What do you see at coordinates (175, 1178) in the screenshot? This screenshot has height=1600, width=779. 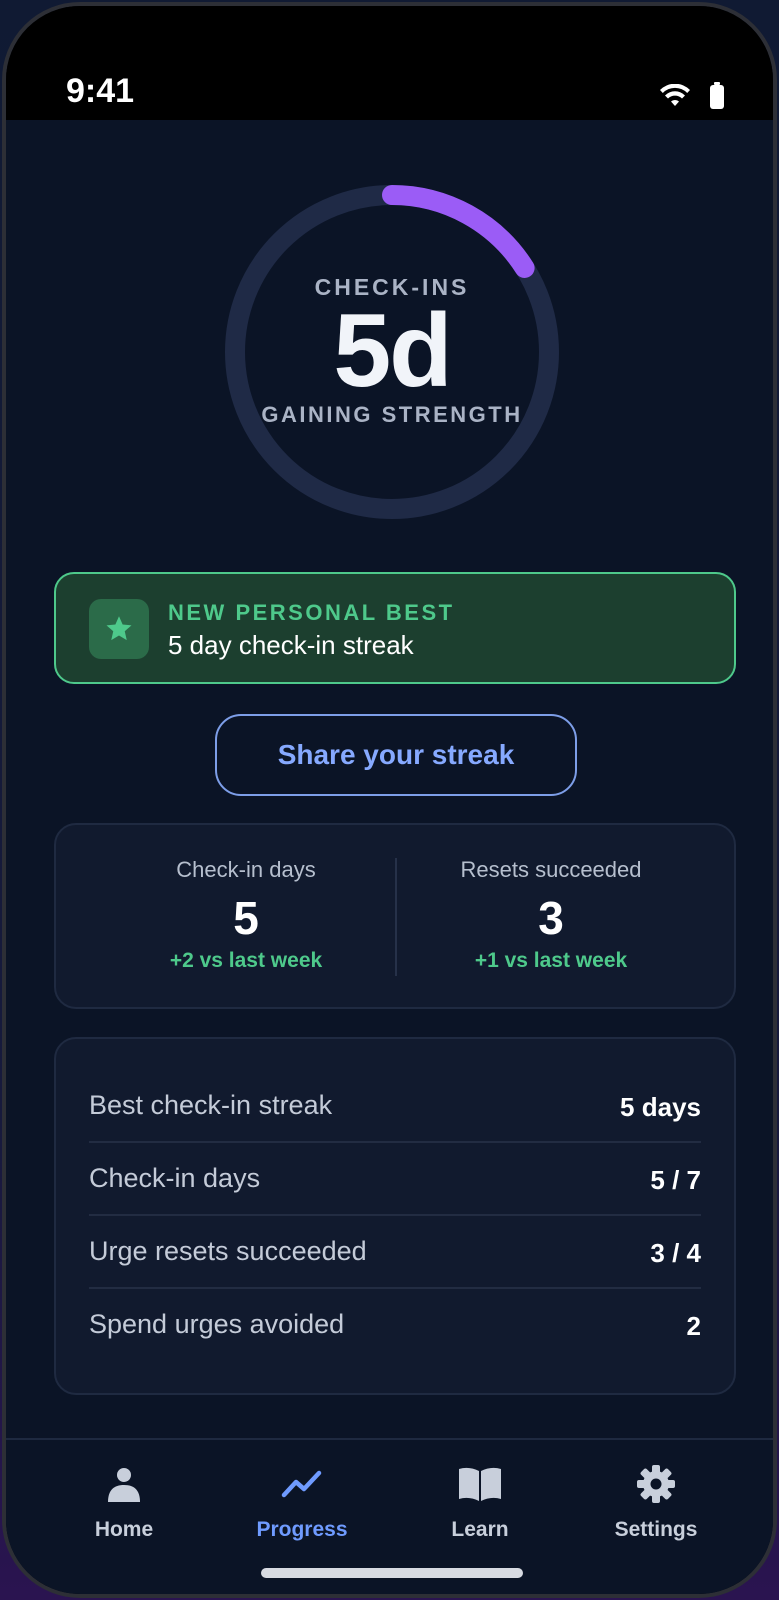 I see `detail-label: Check-in days` at bounding box center [175, 1178].